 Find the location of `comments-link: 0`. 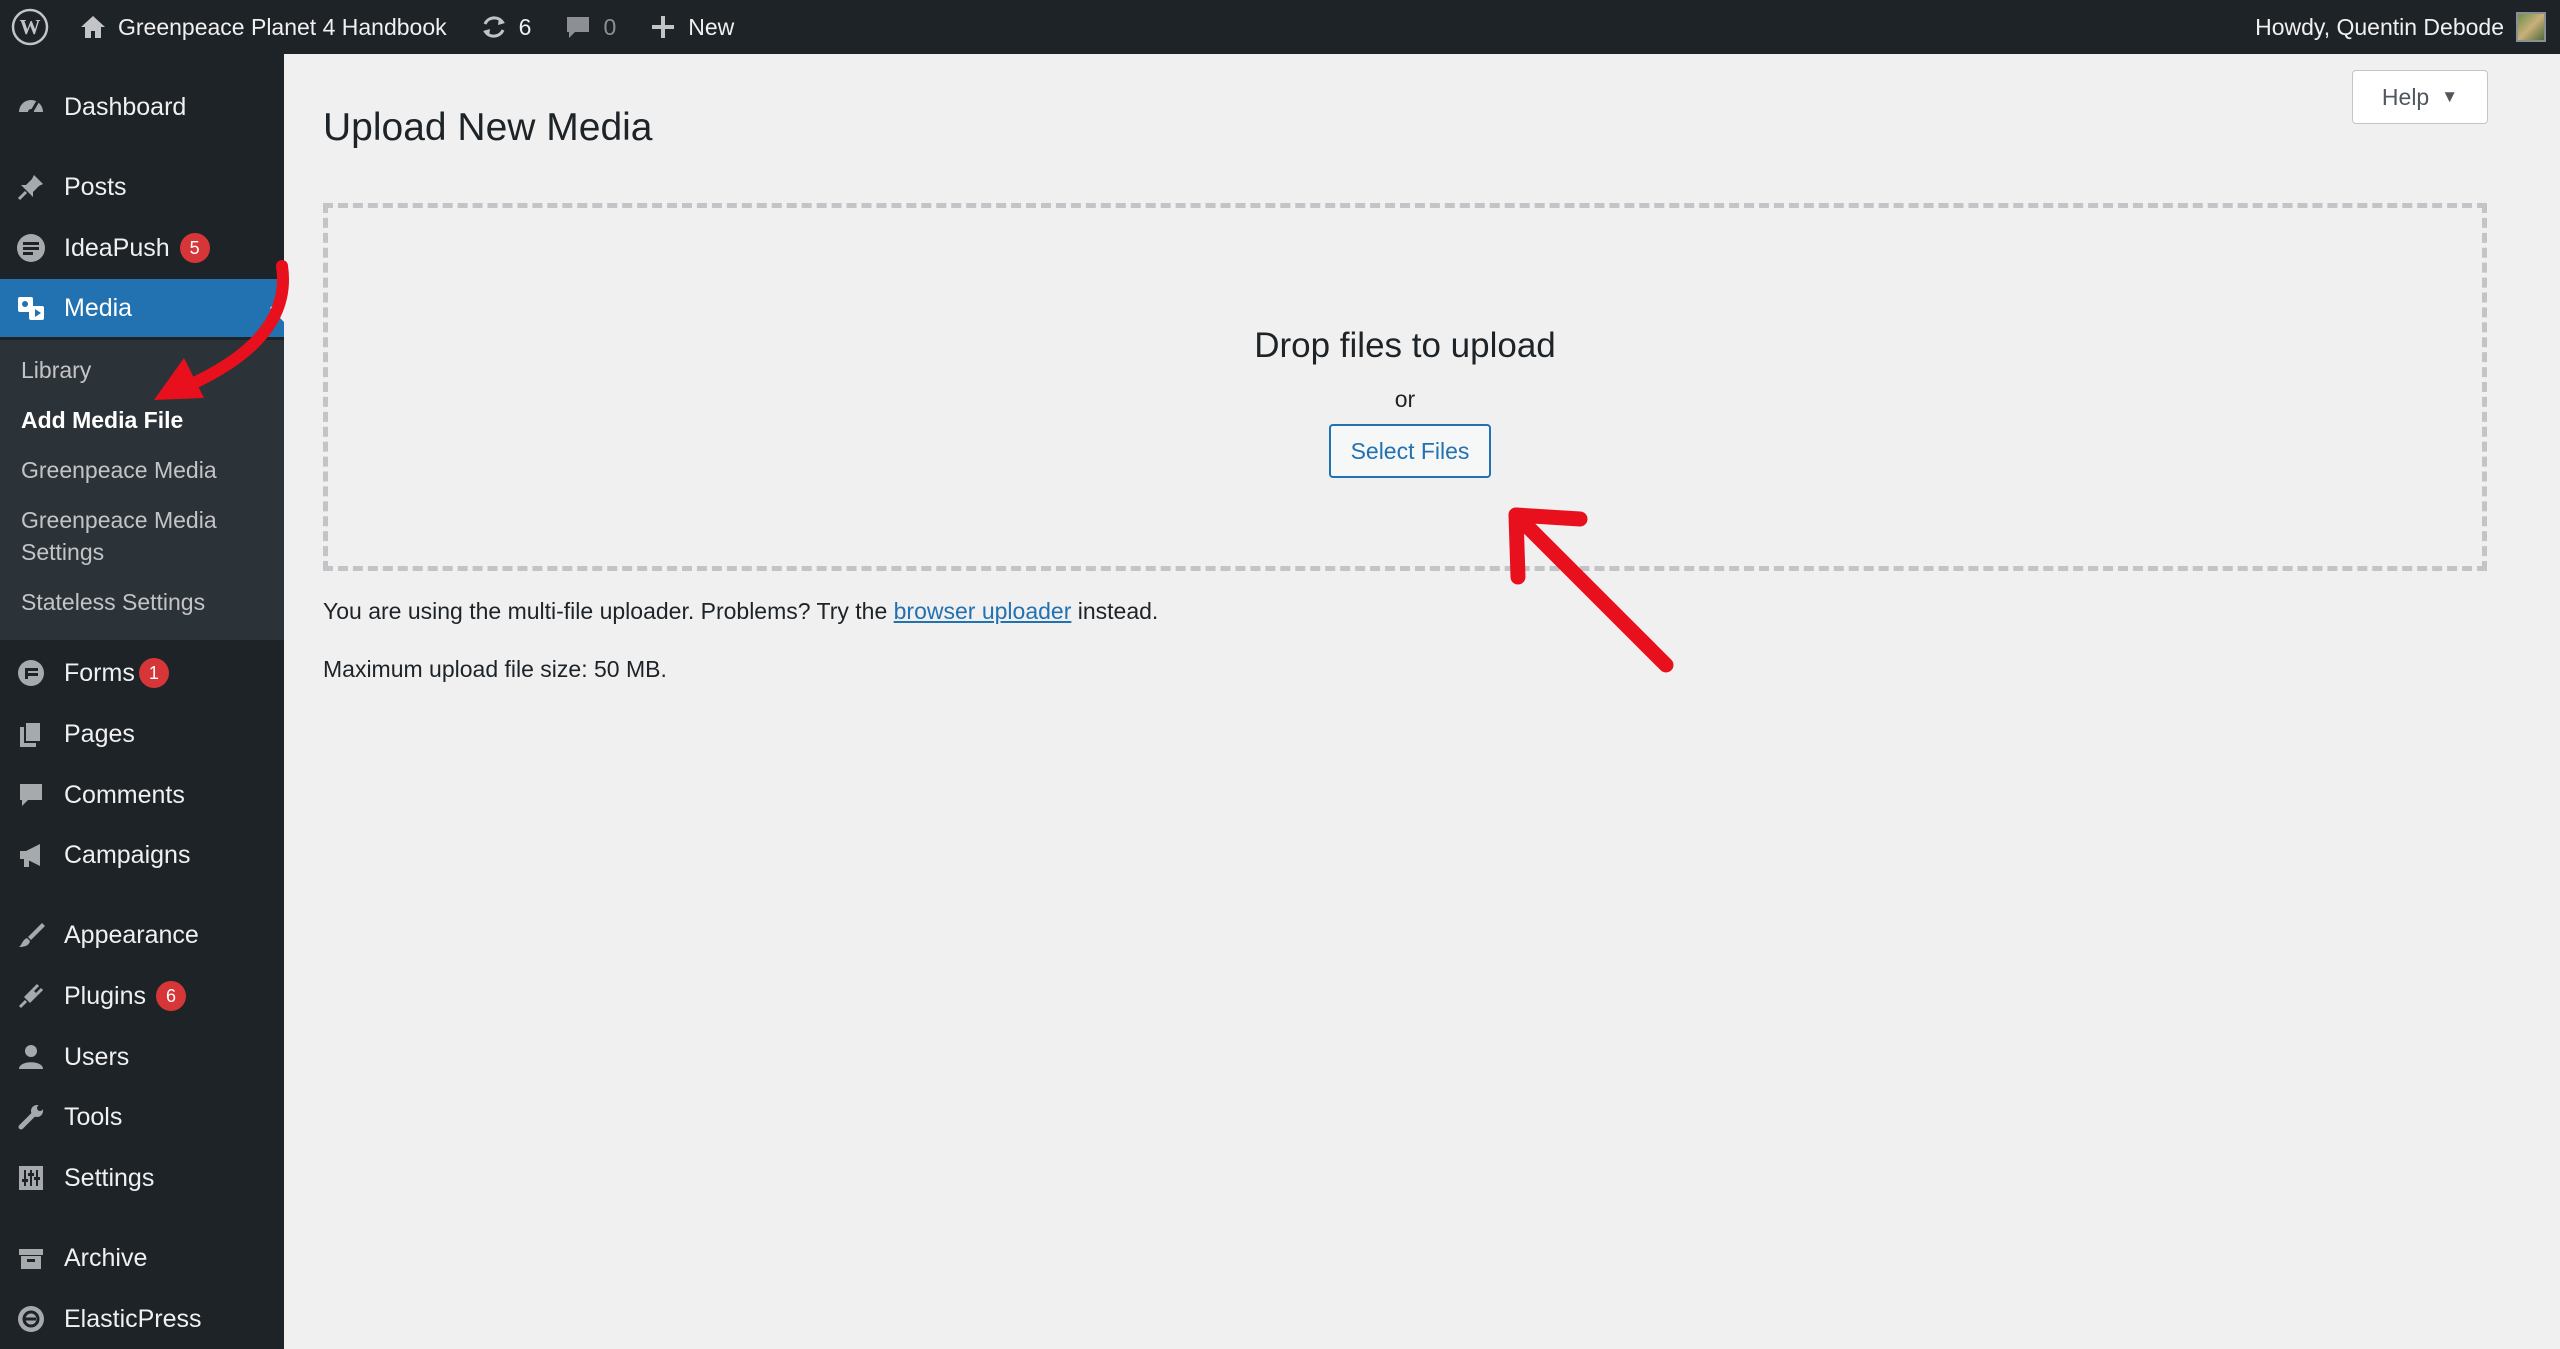

comments-link: 0 is located at coordinates (589, 27).